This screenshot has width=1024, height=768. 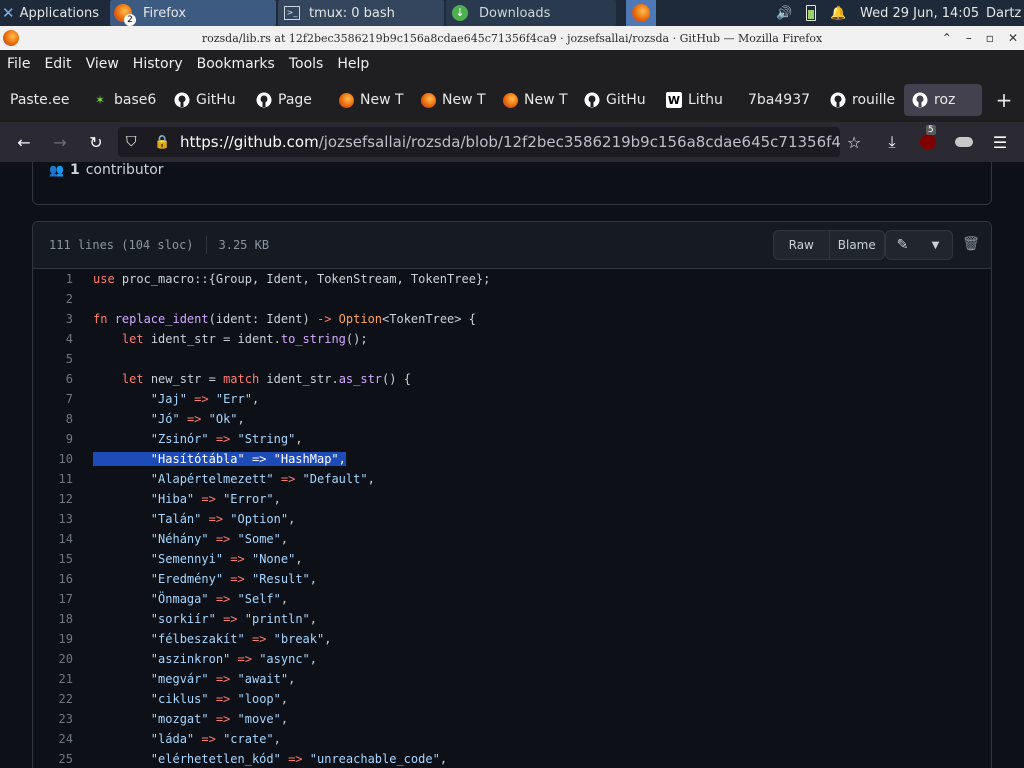 What do you see at coordinates (249, 142) in the screenshot?
I see `url-host: https://github.com` at bounding box center [249, 142].